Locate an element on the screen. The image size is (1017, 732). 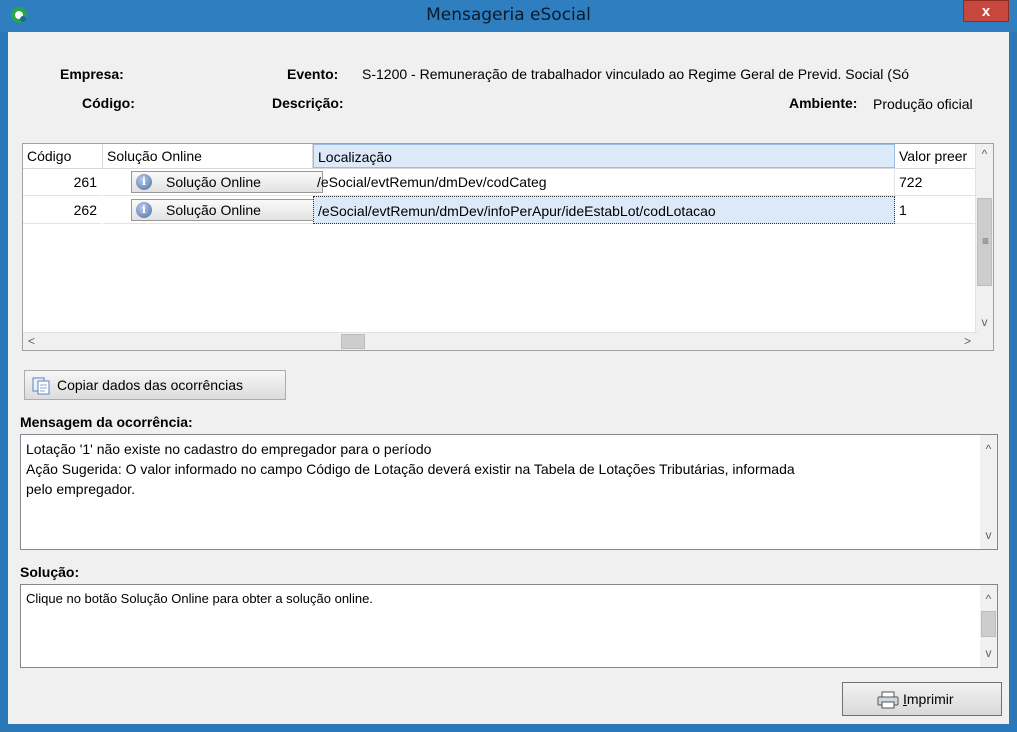
title-bar: Mensageria eSocial x is located at coordinates (508, 16).